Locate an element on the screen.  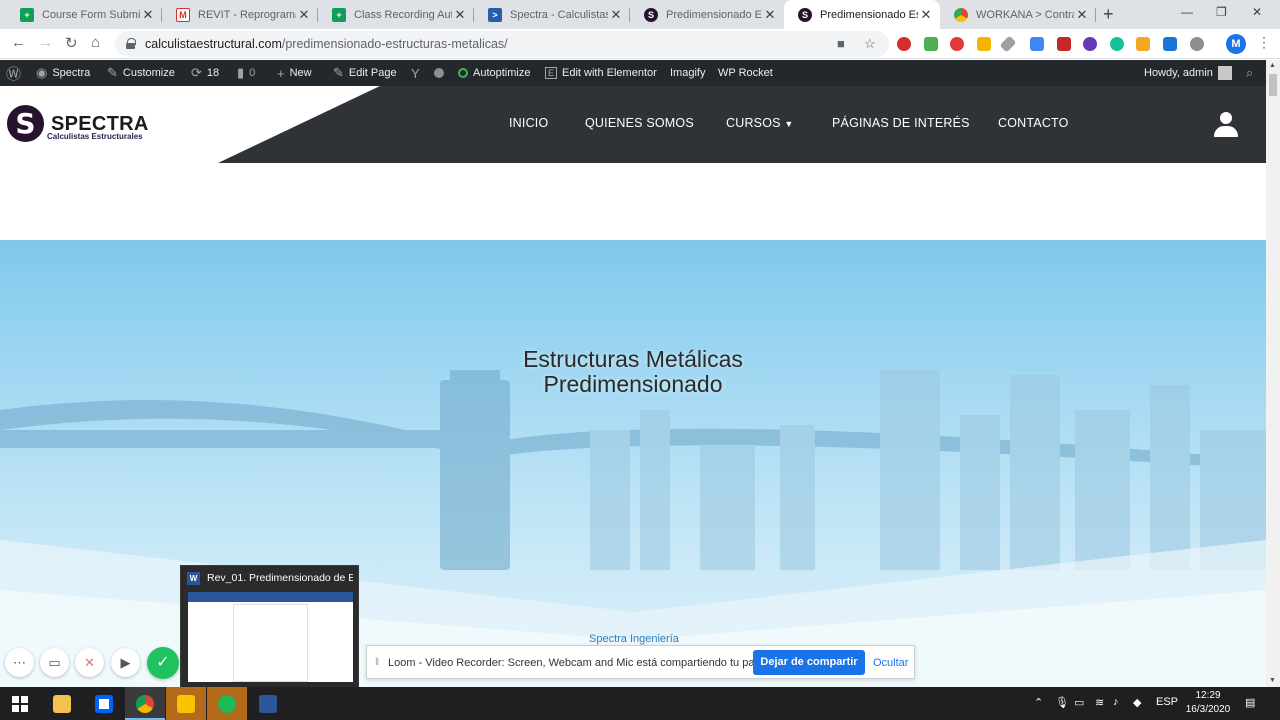
nav-paginas-de-interes: PÁGINAS DE INTERÉS is located at coordinates (901, 123).